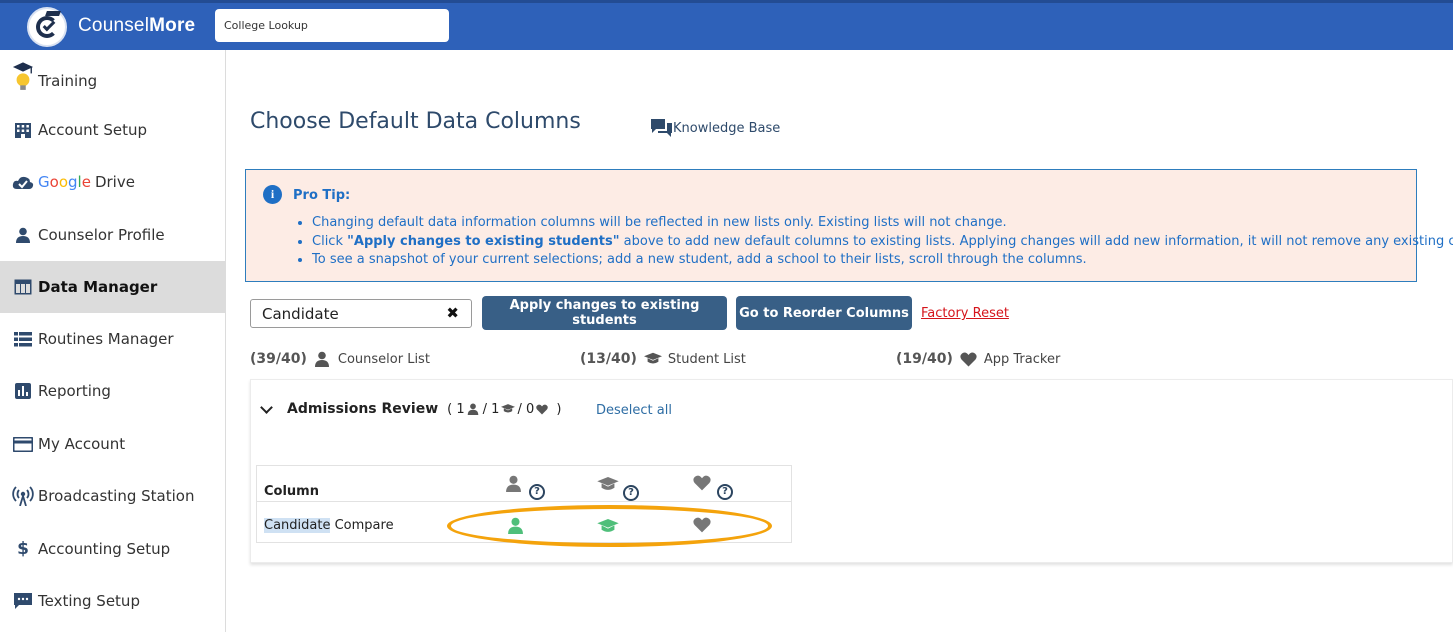 Image resolution: width=1453 pixels, height=632 pixels. I want to click on sidebar-item-counselor-profile: Counselor Profile, so click(112, 235).